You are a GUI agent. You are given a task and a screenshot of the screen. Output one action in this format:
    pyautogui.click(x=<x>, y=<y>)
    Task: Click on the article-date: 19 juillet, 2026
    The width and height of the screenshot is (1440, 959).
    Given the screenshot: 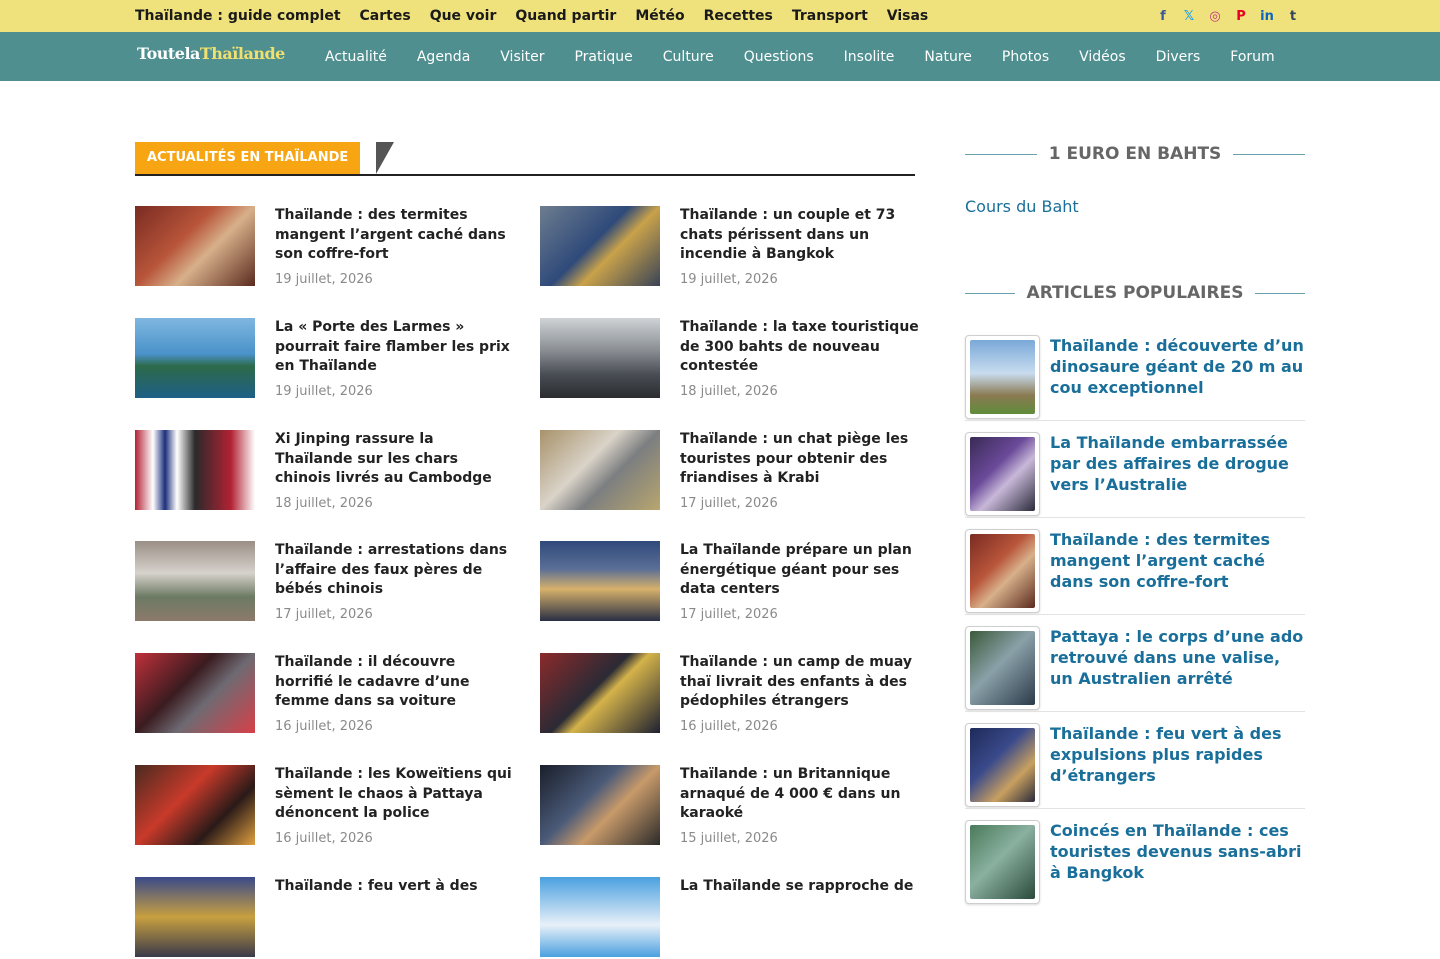 What is the action you would take?
    pyautogui.click(x=324, y=279)
    